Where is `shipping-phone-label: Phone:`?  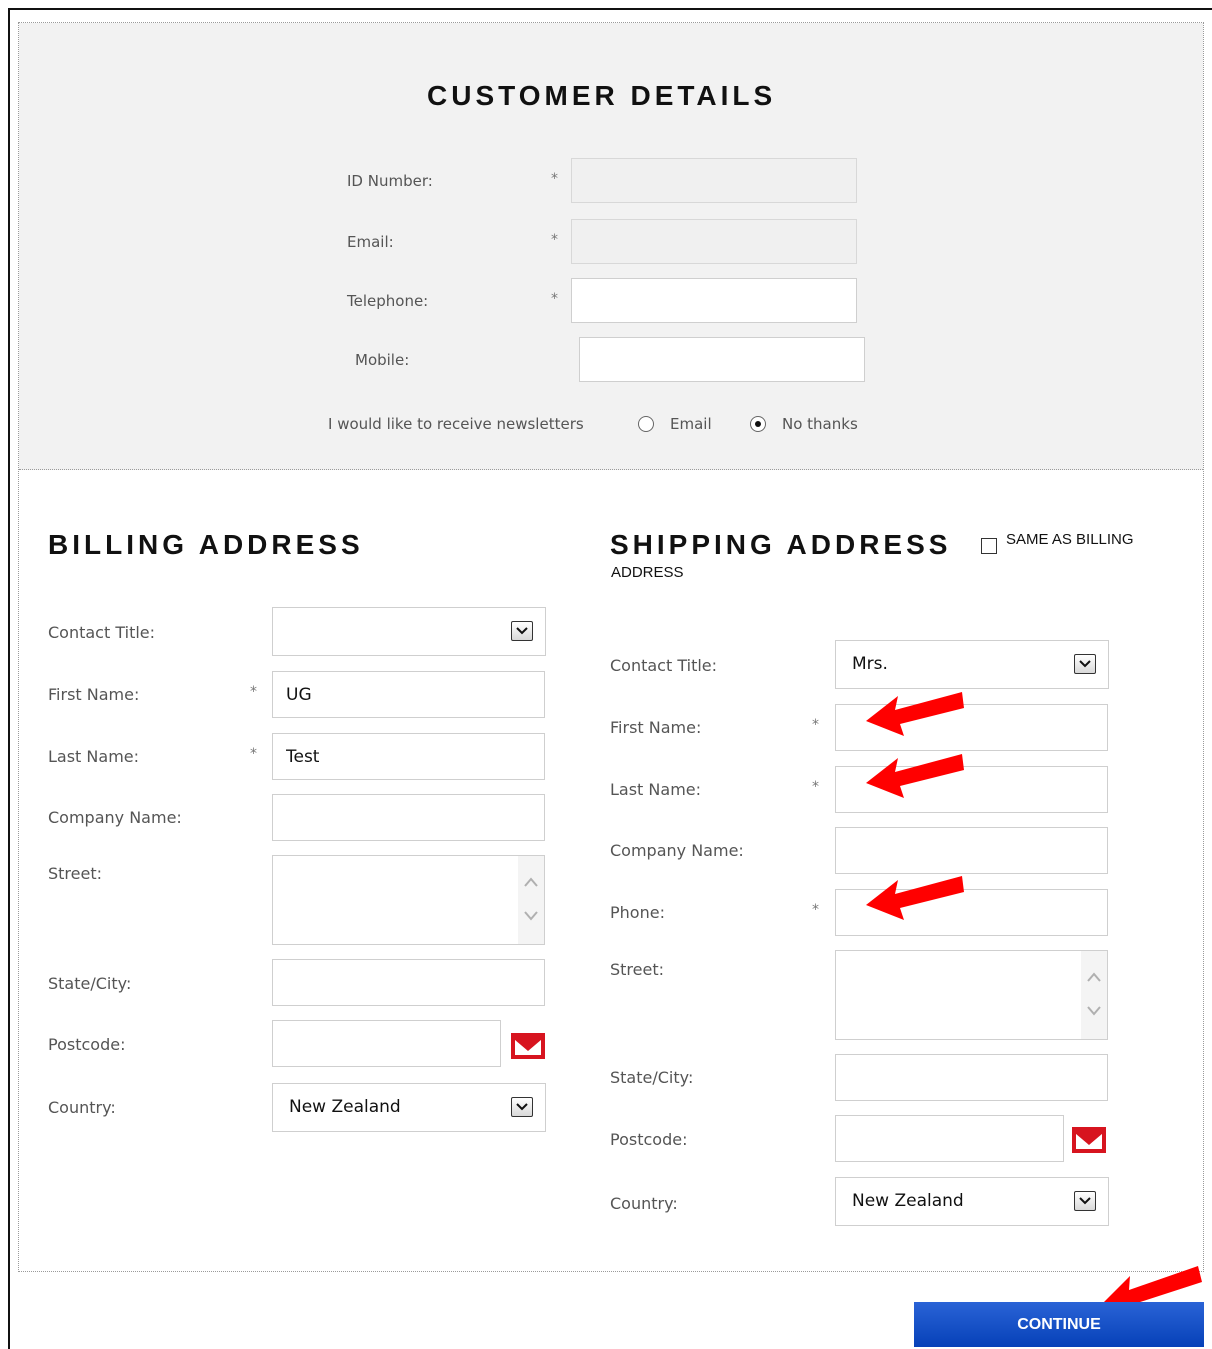 shipping-phone-label: Phone: is located at coordinates (637, 912).